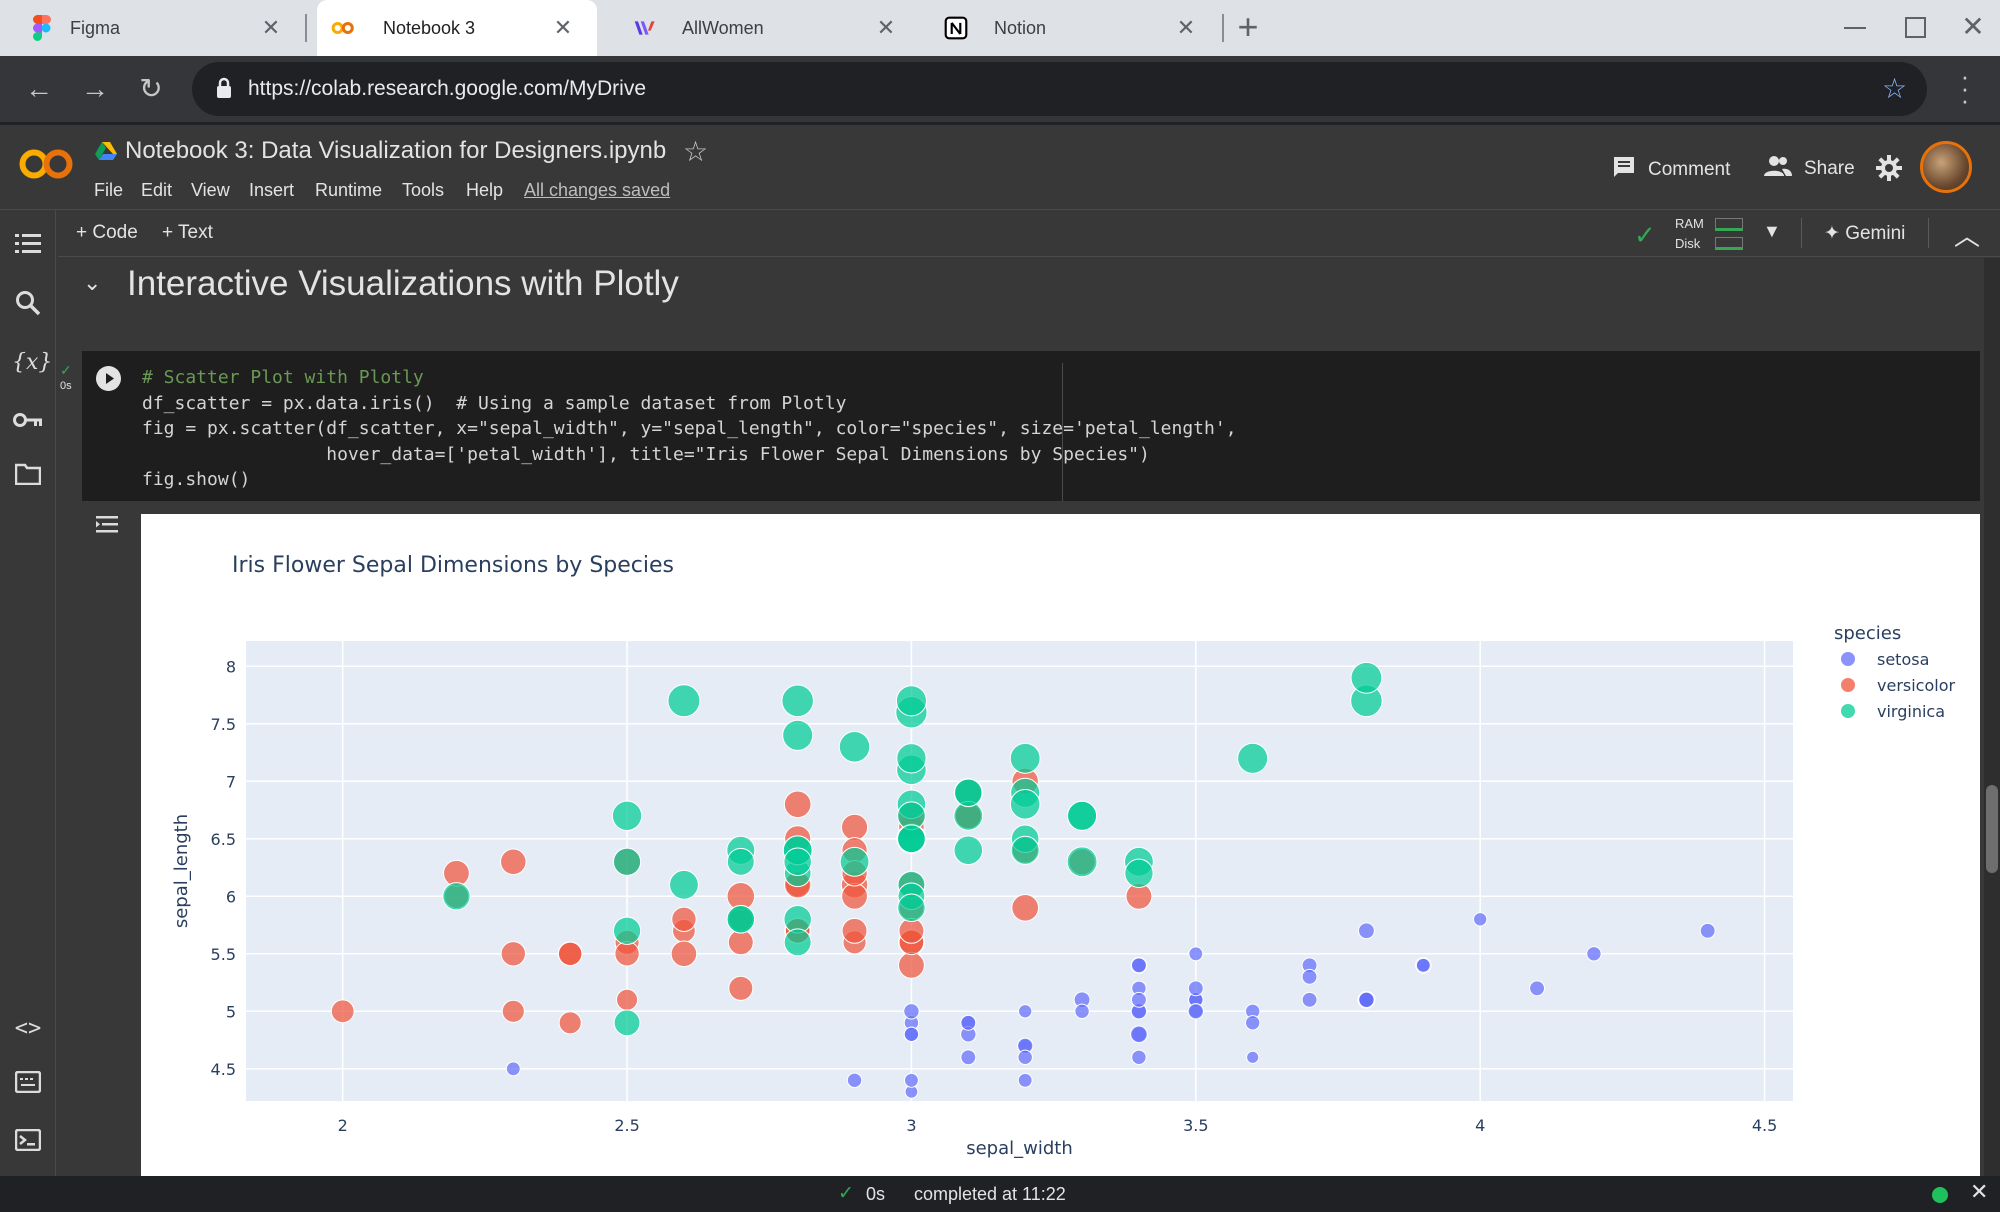 The height and width of the screenshot is (1212, 2000). What do you see at coordinates (1248, 27) in the screenshot?
I see `new-tab-icon: +` at bounding box center [1248, 27].